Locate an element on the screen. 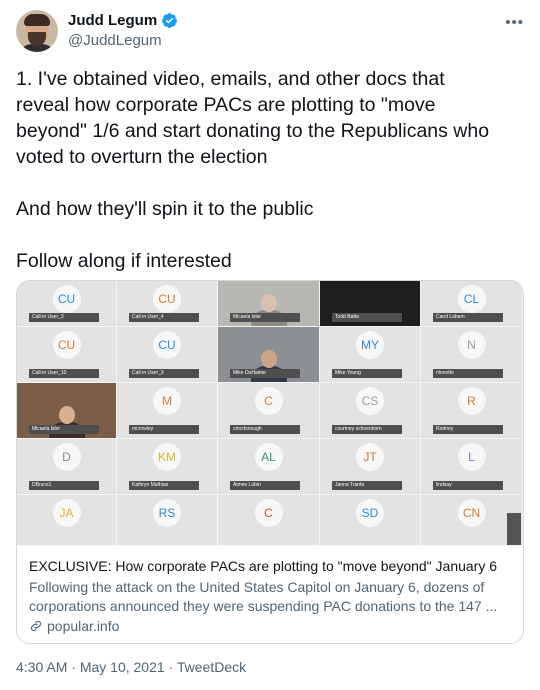 The width and height of the screenshot is (540, 690). participant-name-label: DBruce1 is located at coordinates (64, 485).